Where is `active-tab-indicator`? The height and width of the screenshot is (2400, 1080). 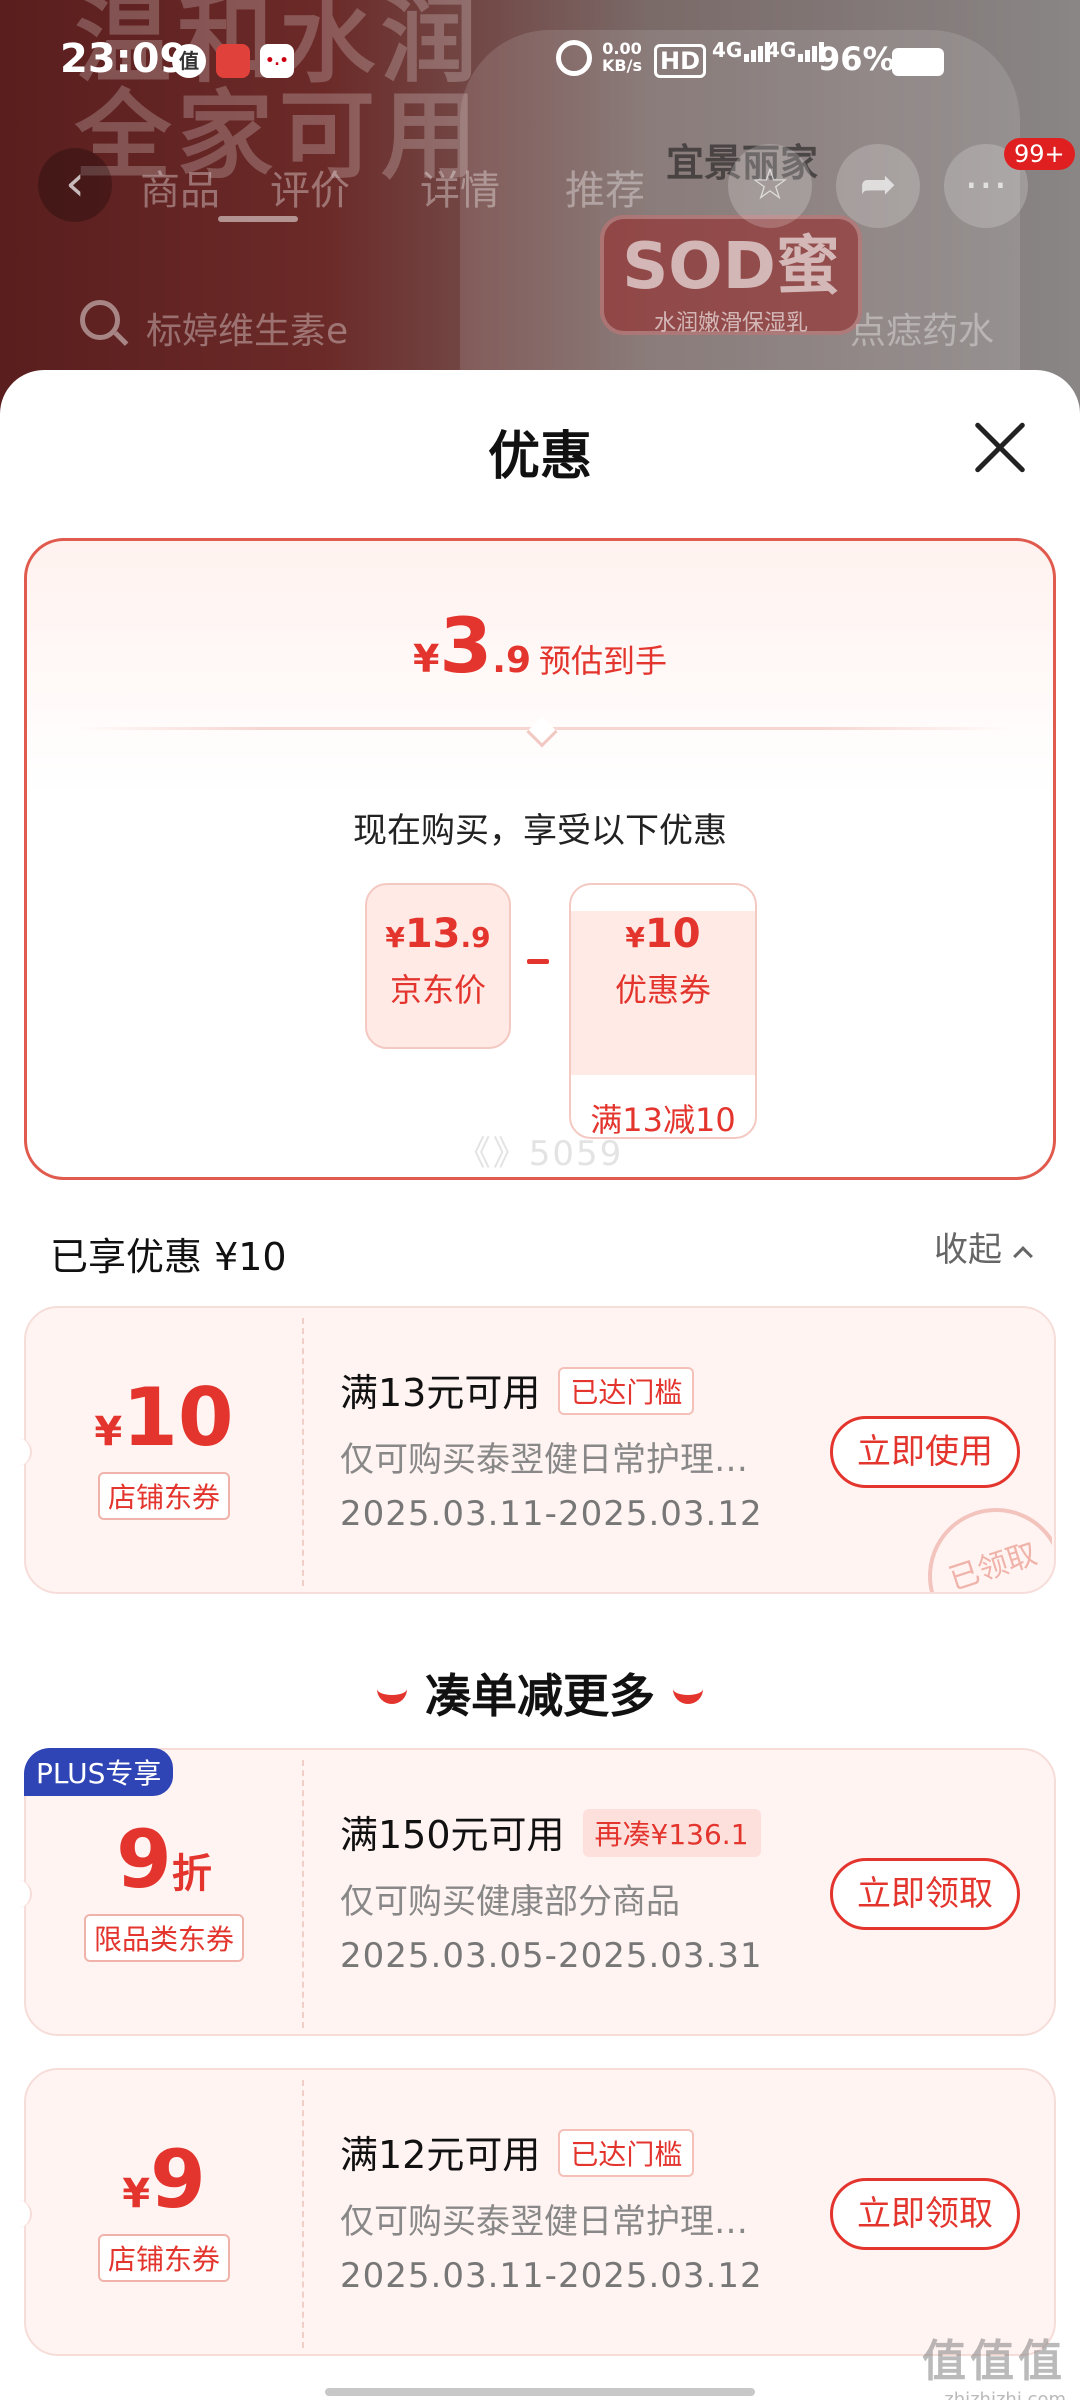 active-tab-indicator is located at coordinates (258, 219).